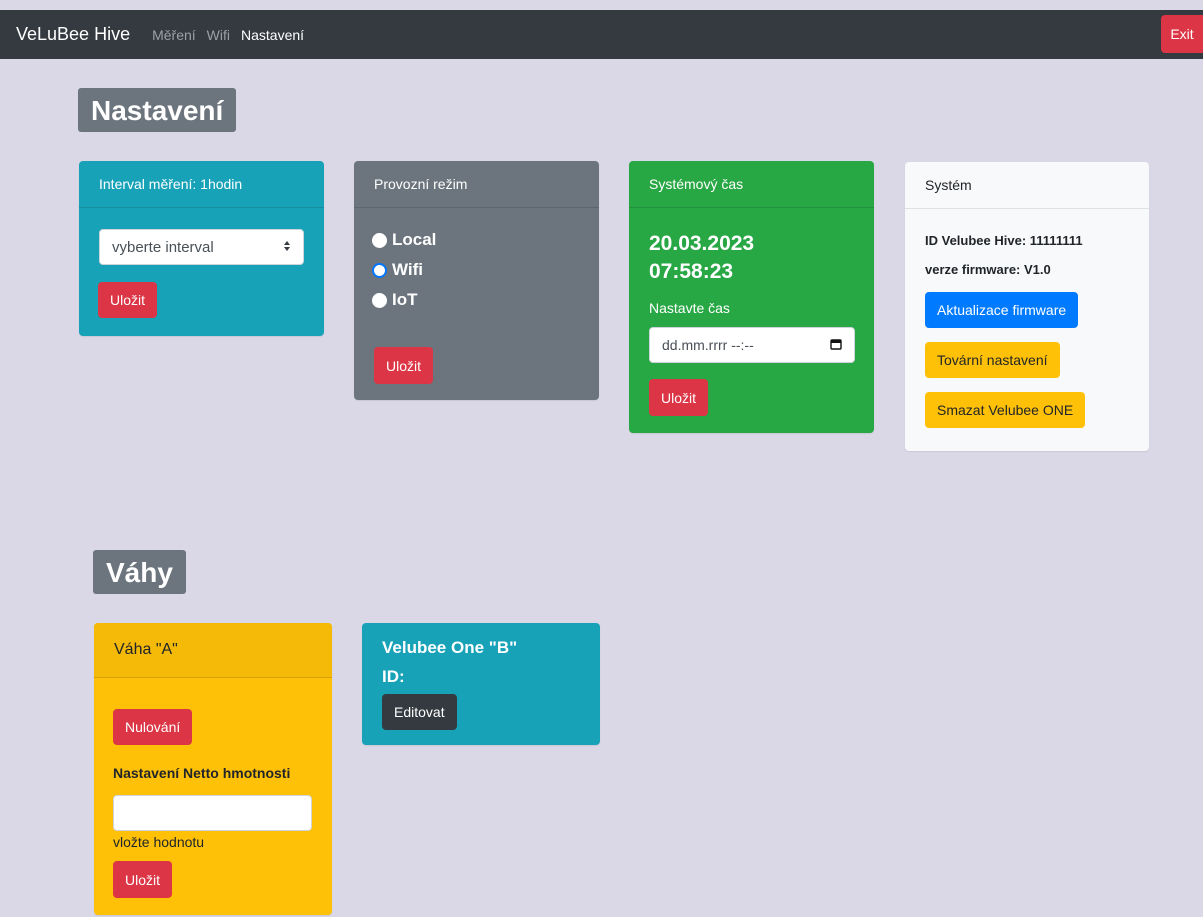 The height and width of the screenshot is (917, 1203). What do you see at coordinates (1182, 34) in the screenshot?
I see `exit-button: Exit` at bounding box center [1182, 34].